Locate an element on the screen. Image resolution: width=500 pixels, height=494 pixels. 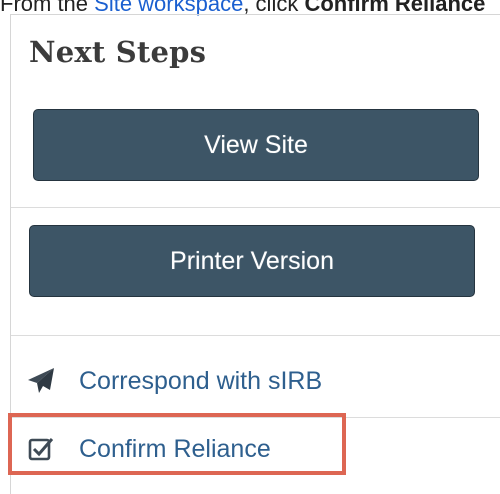
printer-version-button: Printer Version is located at coordinates (252, 261).